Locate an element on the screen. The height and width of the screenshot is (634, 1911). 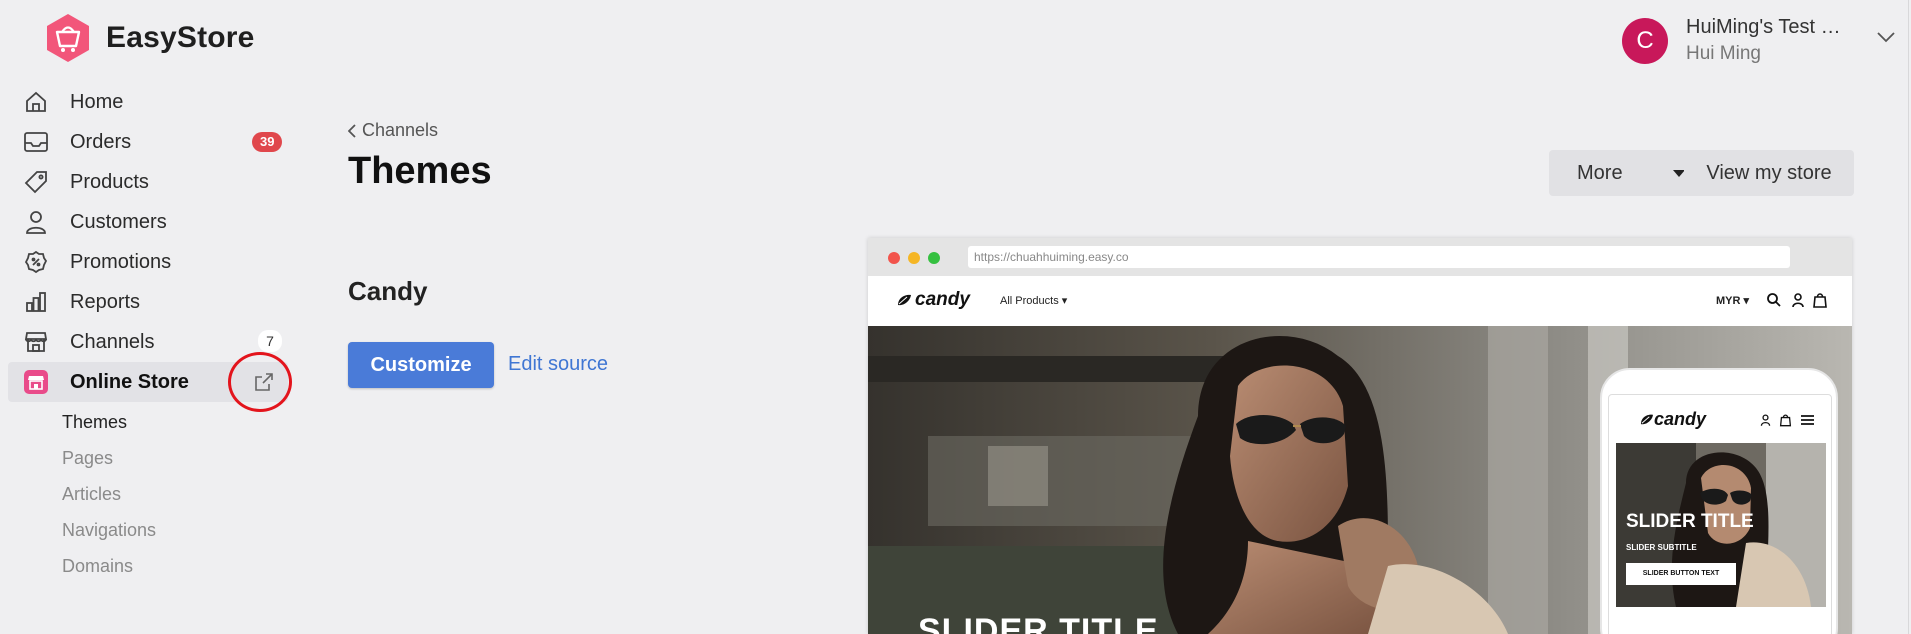
home-icon is located at coordinates (36, 102).